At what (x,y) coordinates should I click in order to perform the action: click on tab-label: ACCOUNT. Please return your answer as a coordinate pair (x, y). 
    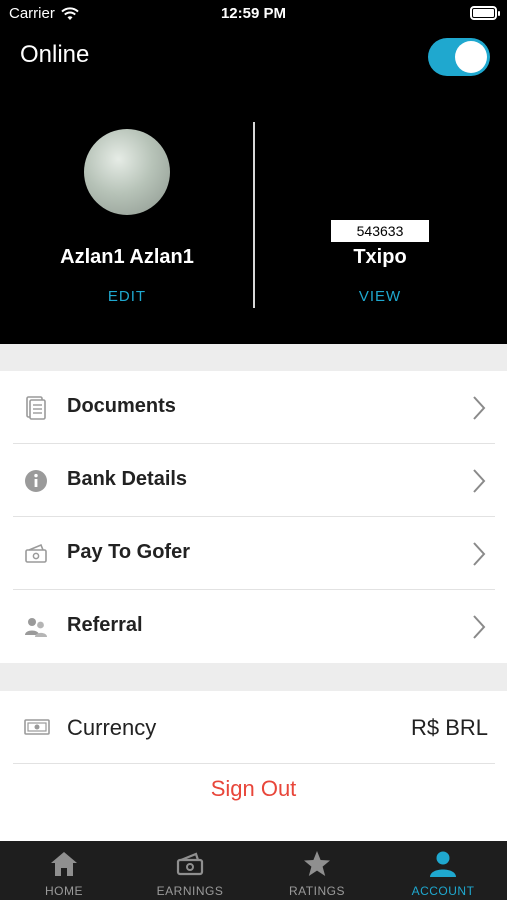
    Looking at the image, I should click on (443, 891).